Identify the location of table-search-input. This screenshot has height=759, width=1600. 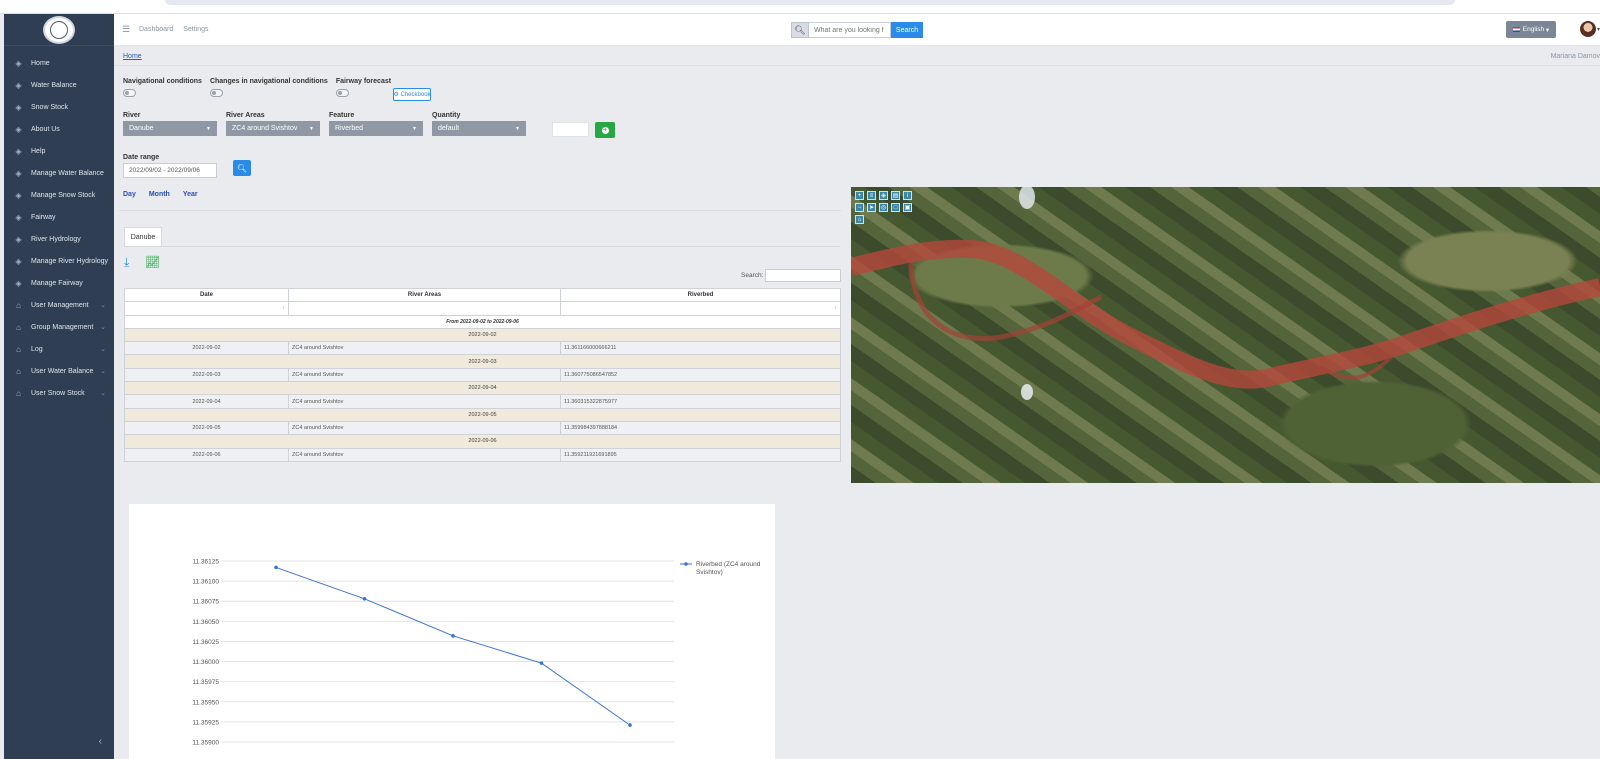
(803, 275).